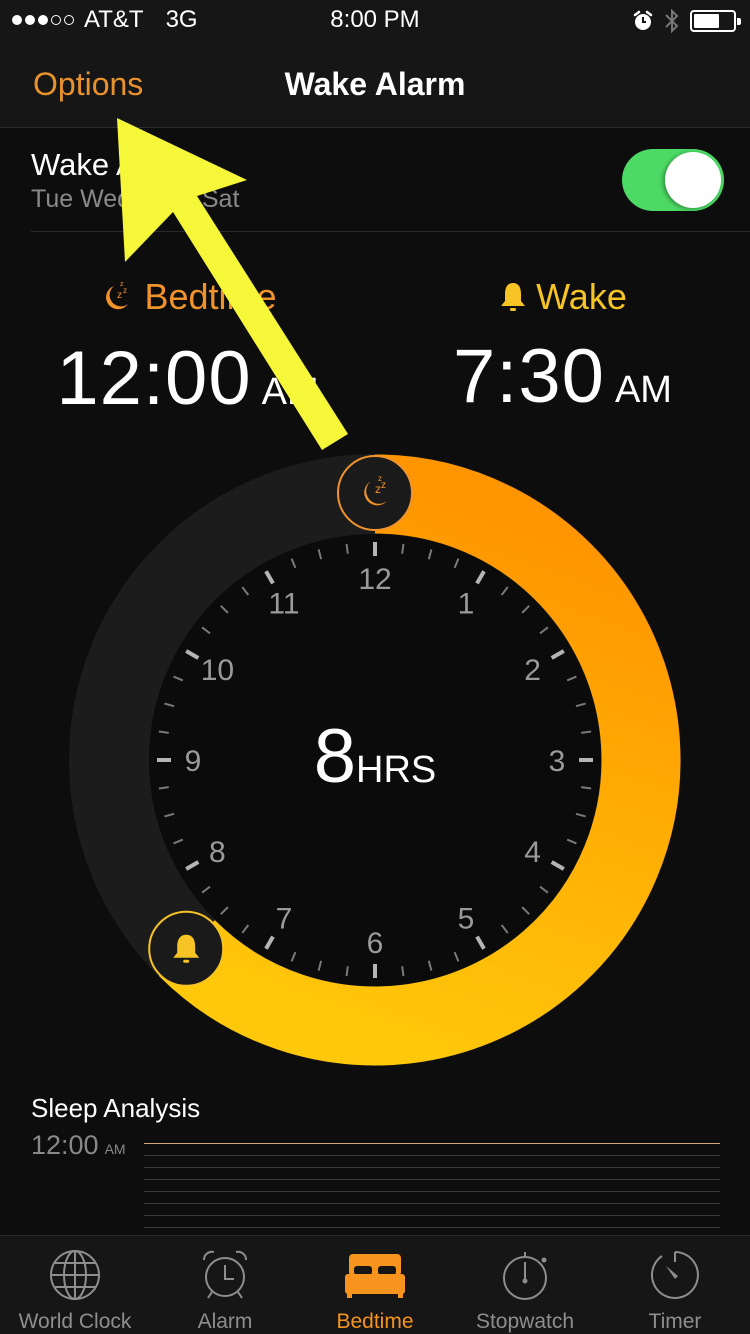 The image size is (750, 1334). I want to click on alarm-title: Wake Alarm, so click(114, 164).